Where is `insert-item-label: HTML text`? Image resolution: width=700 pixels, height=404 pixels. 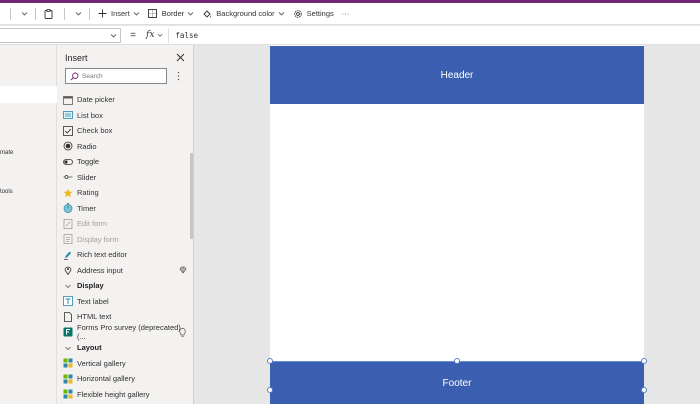 insert-item-label: HTML text is located at coordinates (94, 317).